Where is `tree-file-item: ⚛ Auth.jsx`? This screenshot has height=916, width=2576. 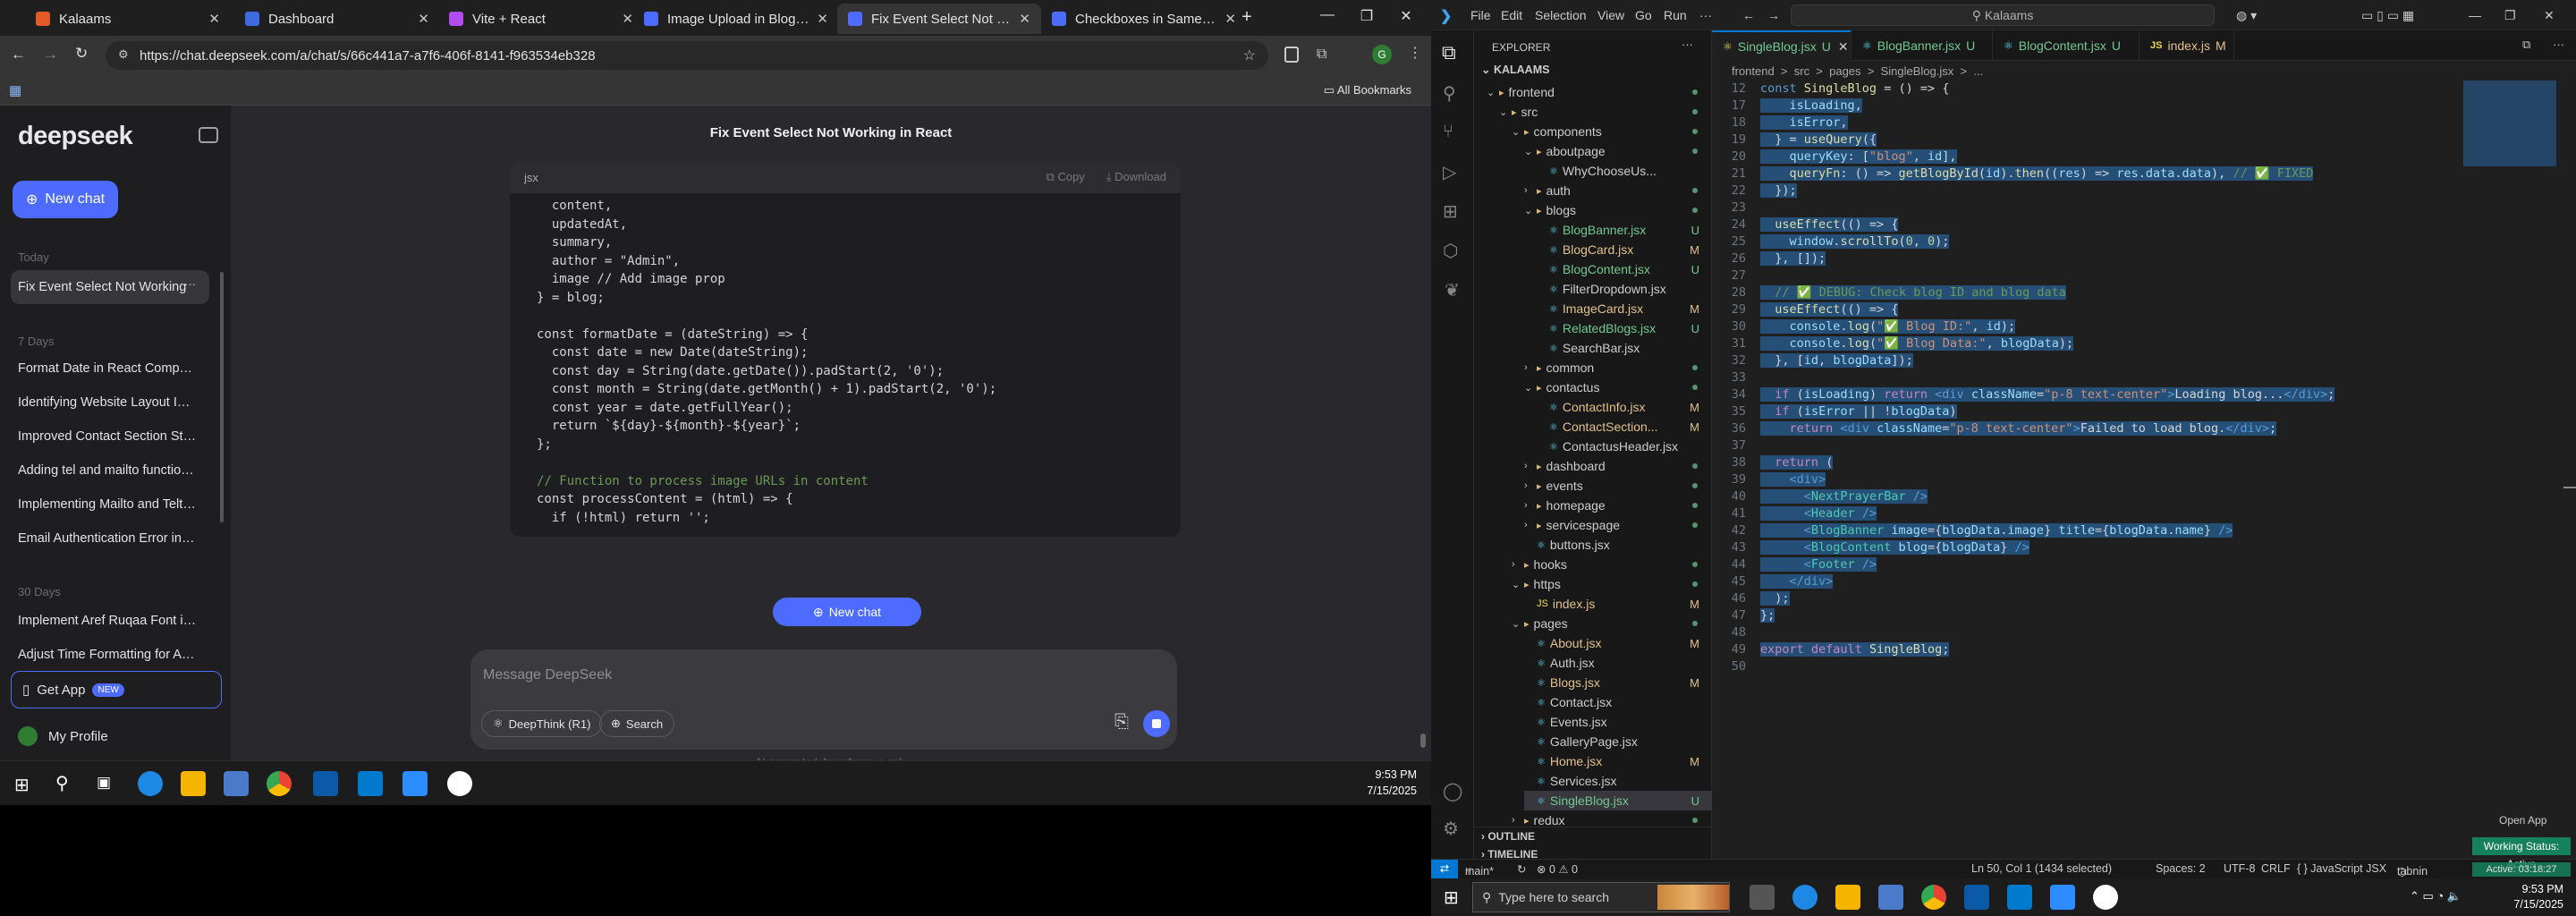
tree-file-item: ⚛ Auth.jsx is located at coordinates (1618, 663).